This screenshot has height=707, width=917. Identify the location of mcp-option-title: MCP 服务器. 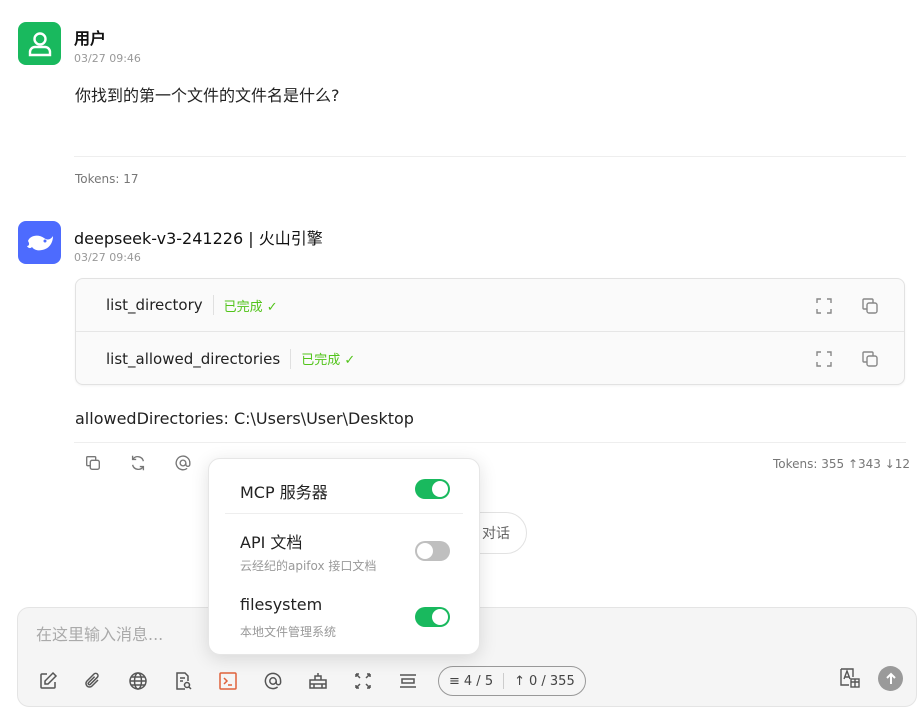
(284, 492).